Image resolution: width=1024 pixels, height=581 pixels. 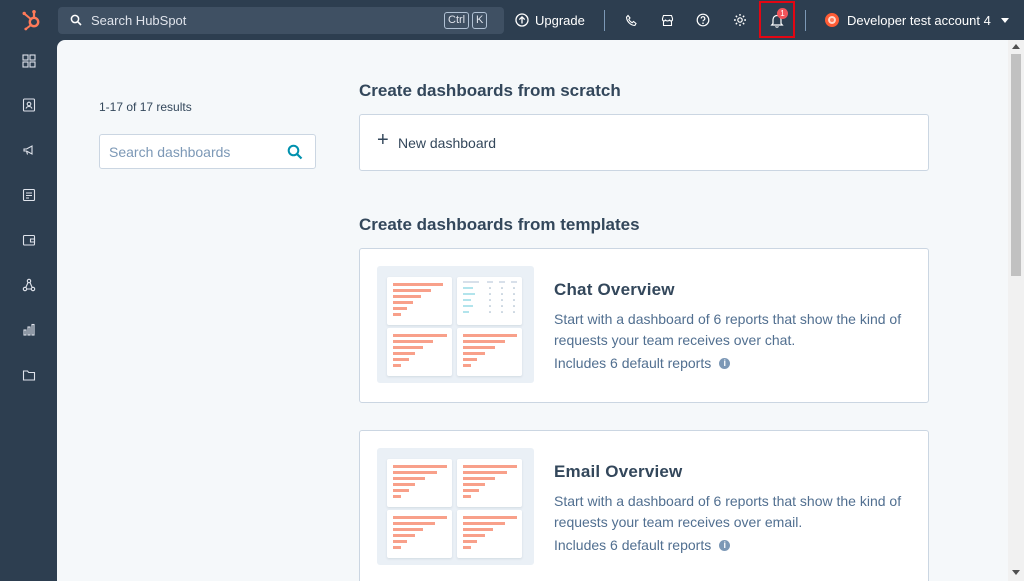 I want to click on plus-icon: +, so click(x=383, y=140).